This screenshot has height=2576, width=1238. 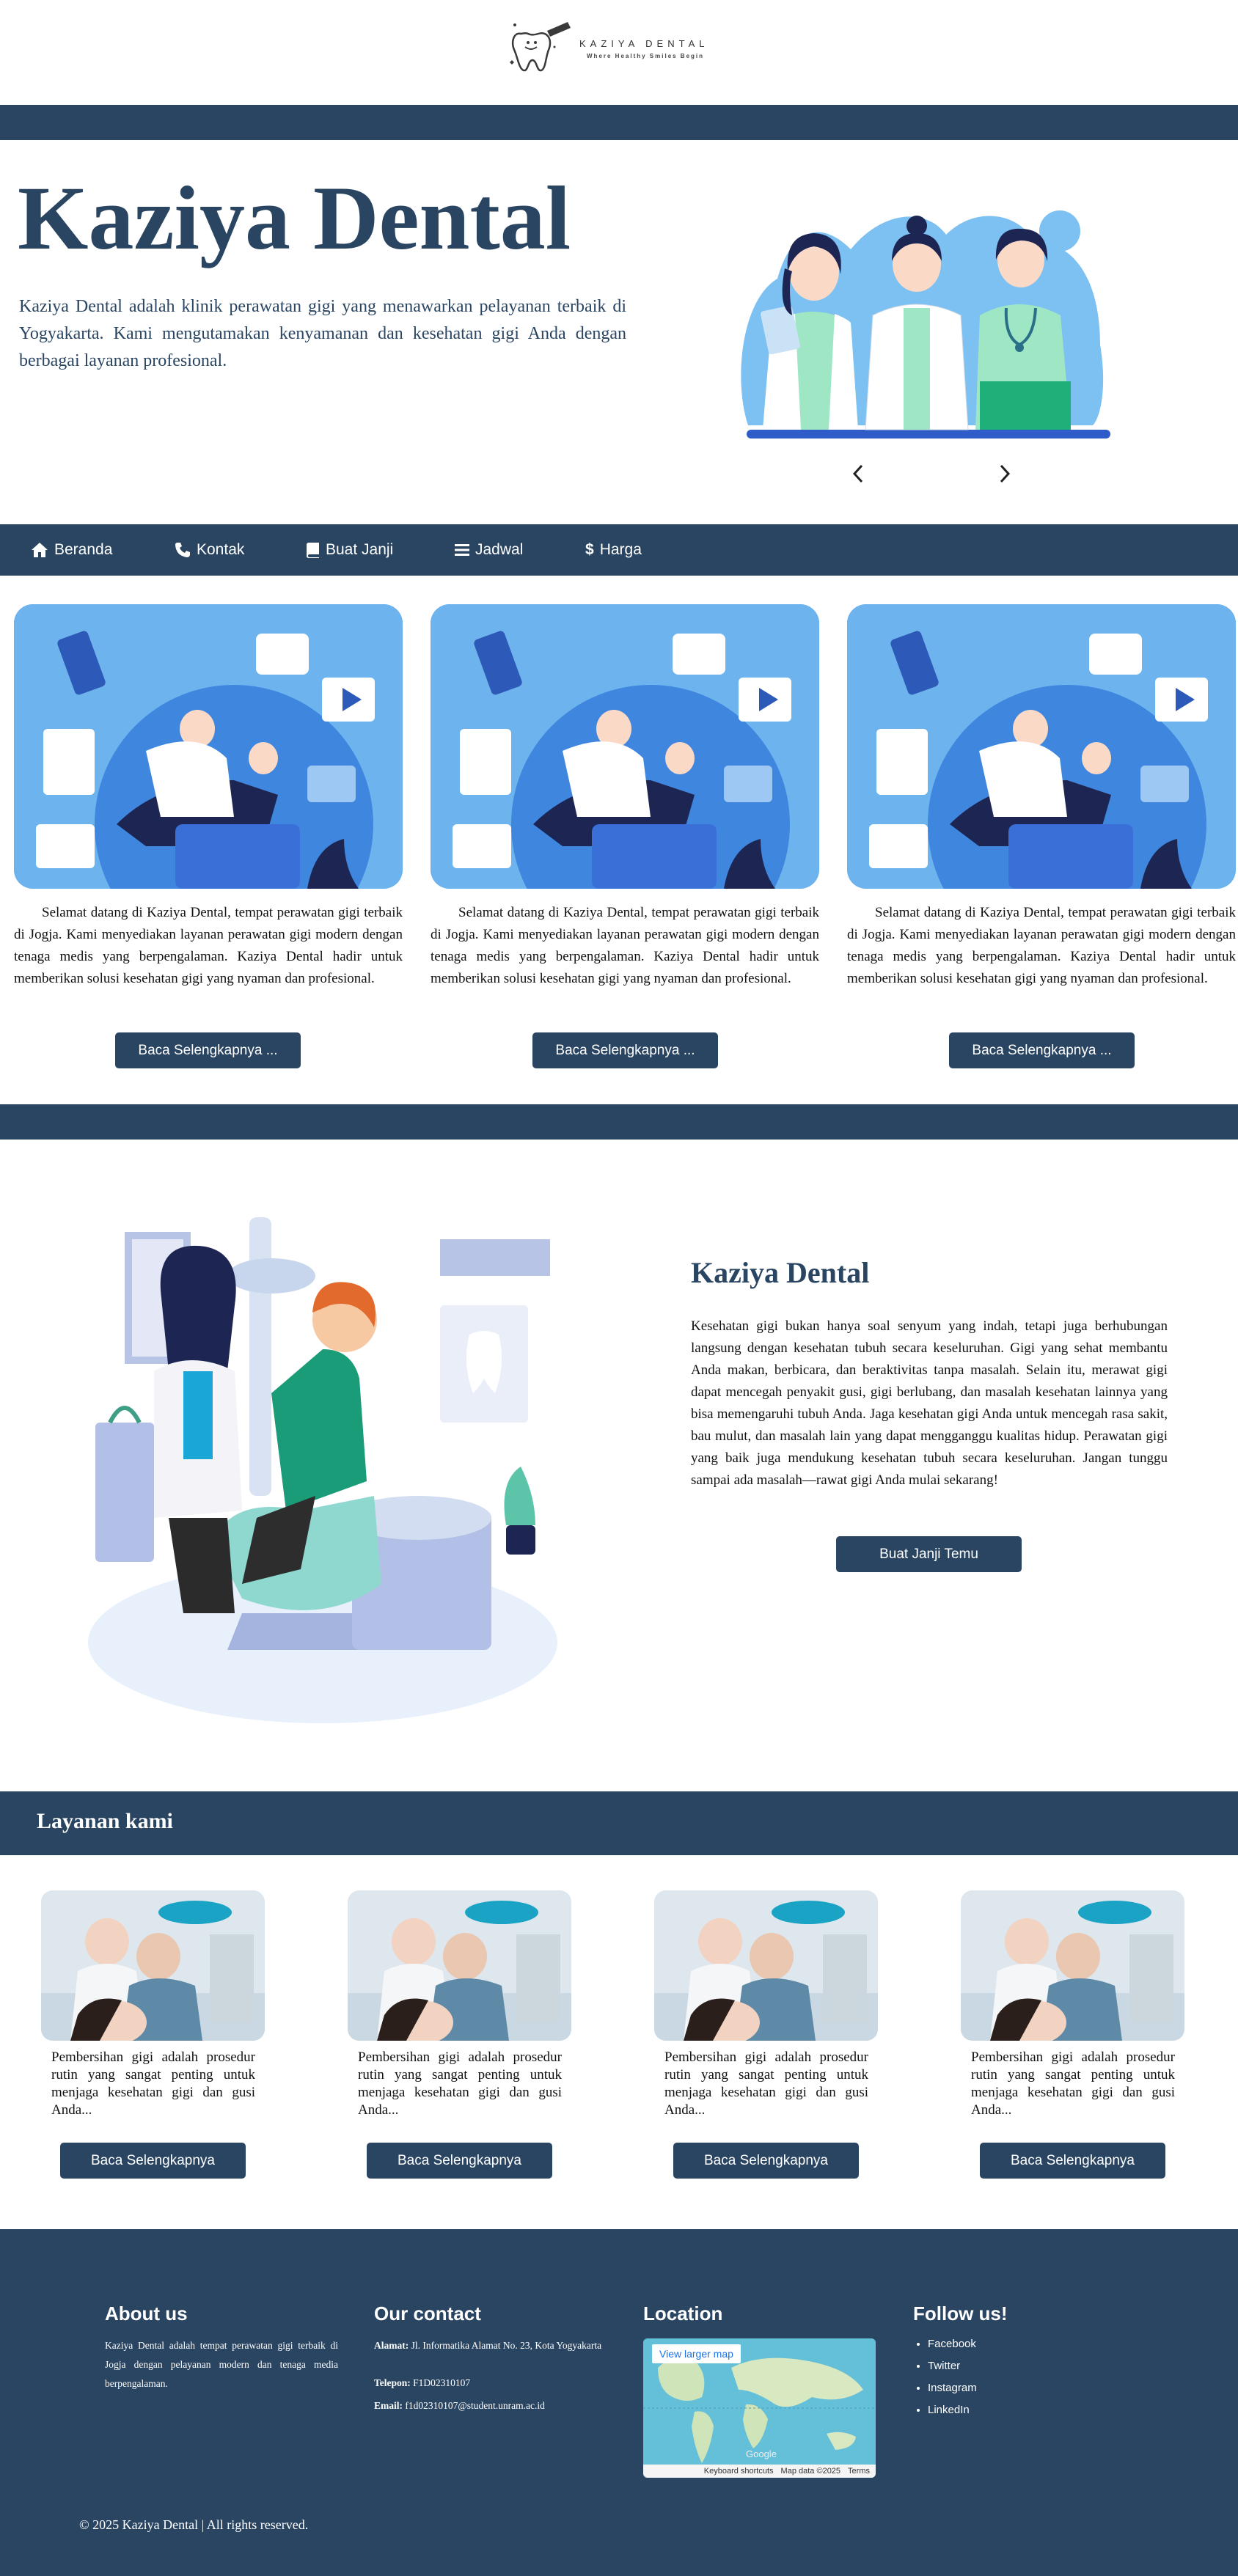 I want to click on dentist-patient-illustration, so click(x=322, y=1470).